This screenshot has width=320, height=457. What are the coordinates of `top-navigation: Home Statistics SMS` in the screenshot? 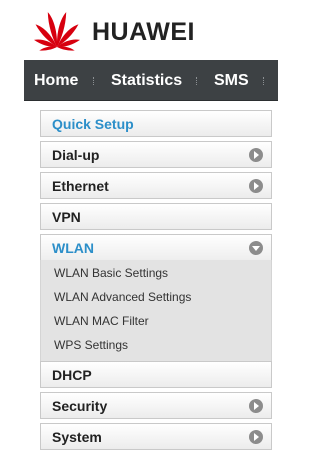 It's located at (151, 80).